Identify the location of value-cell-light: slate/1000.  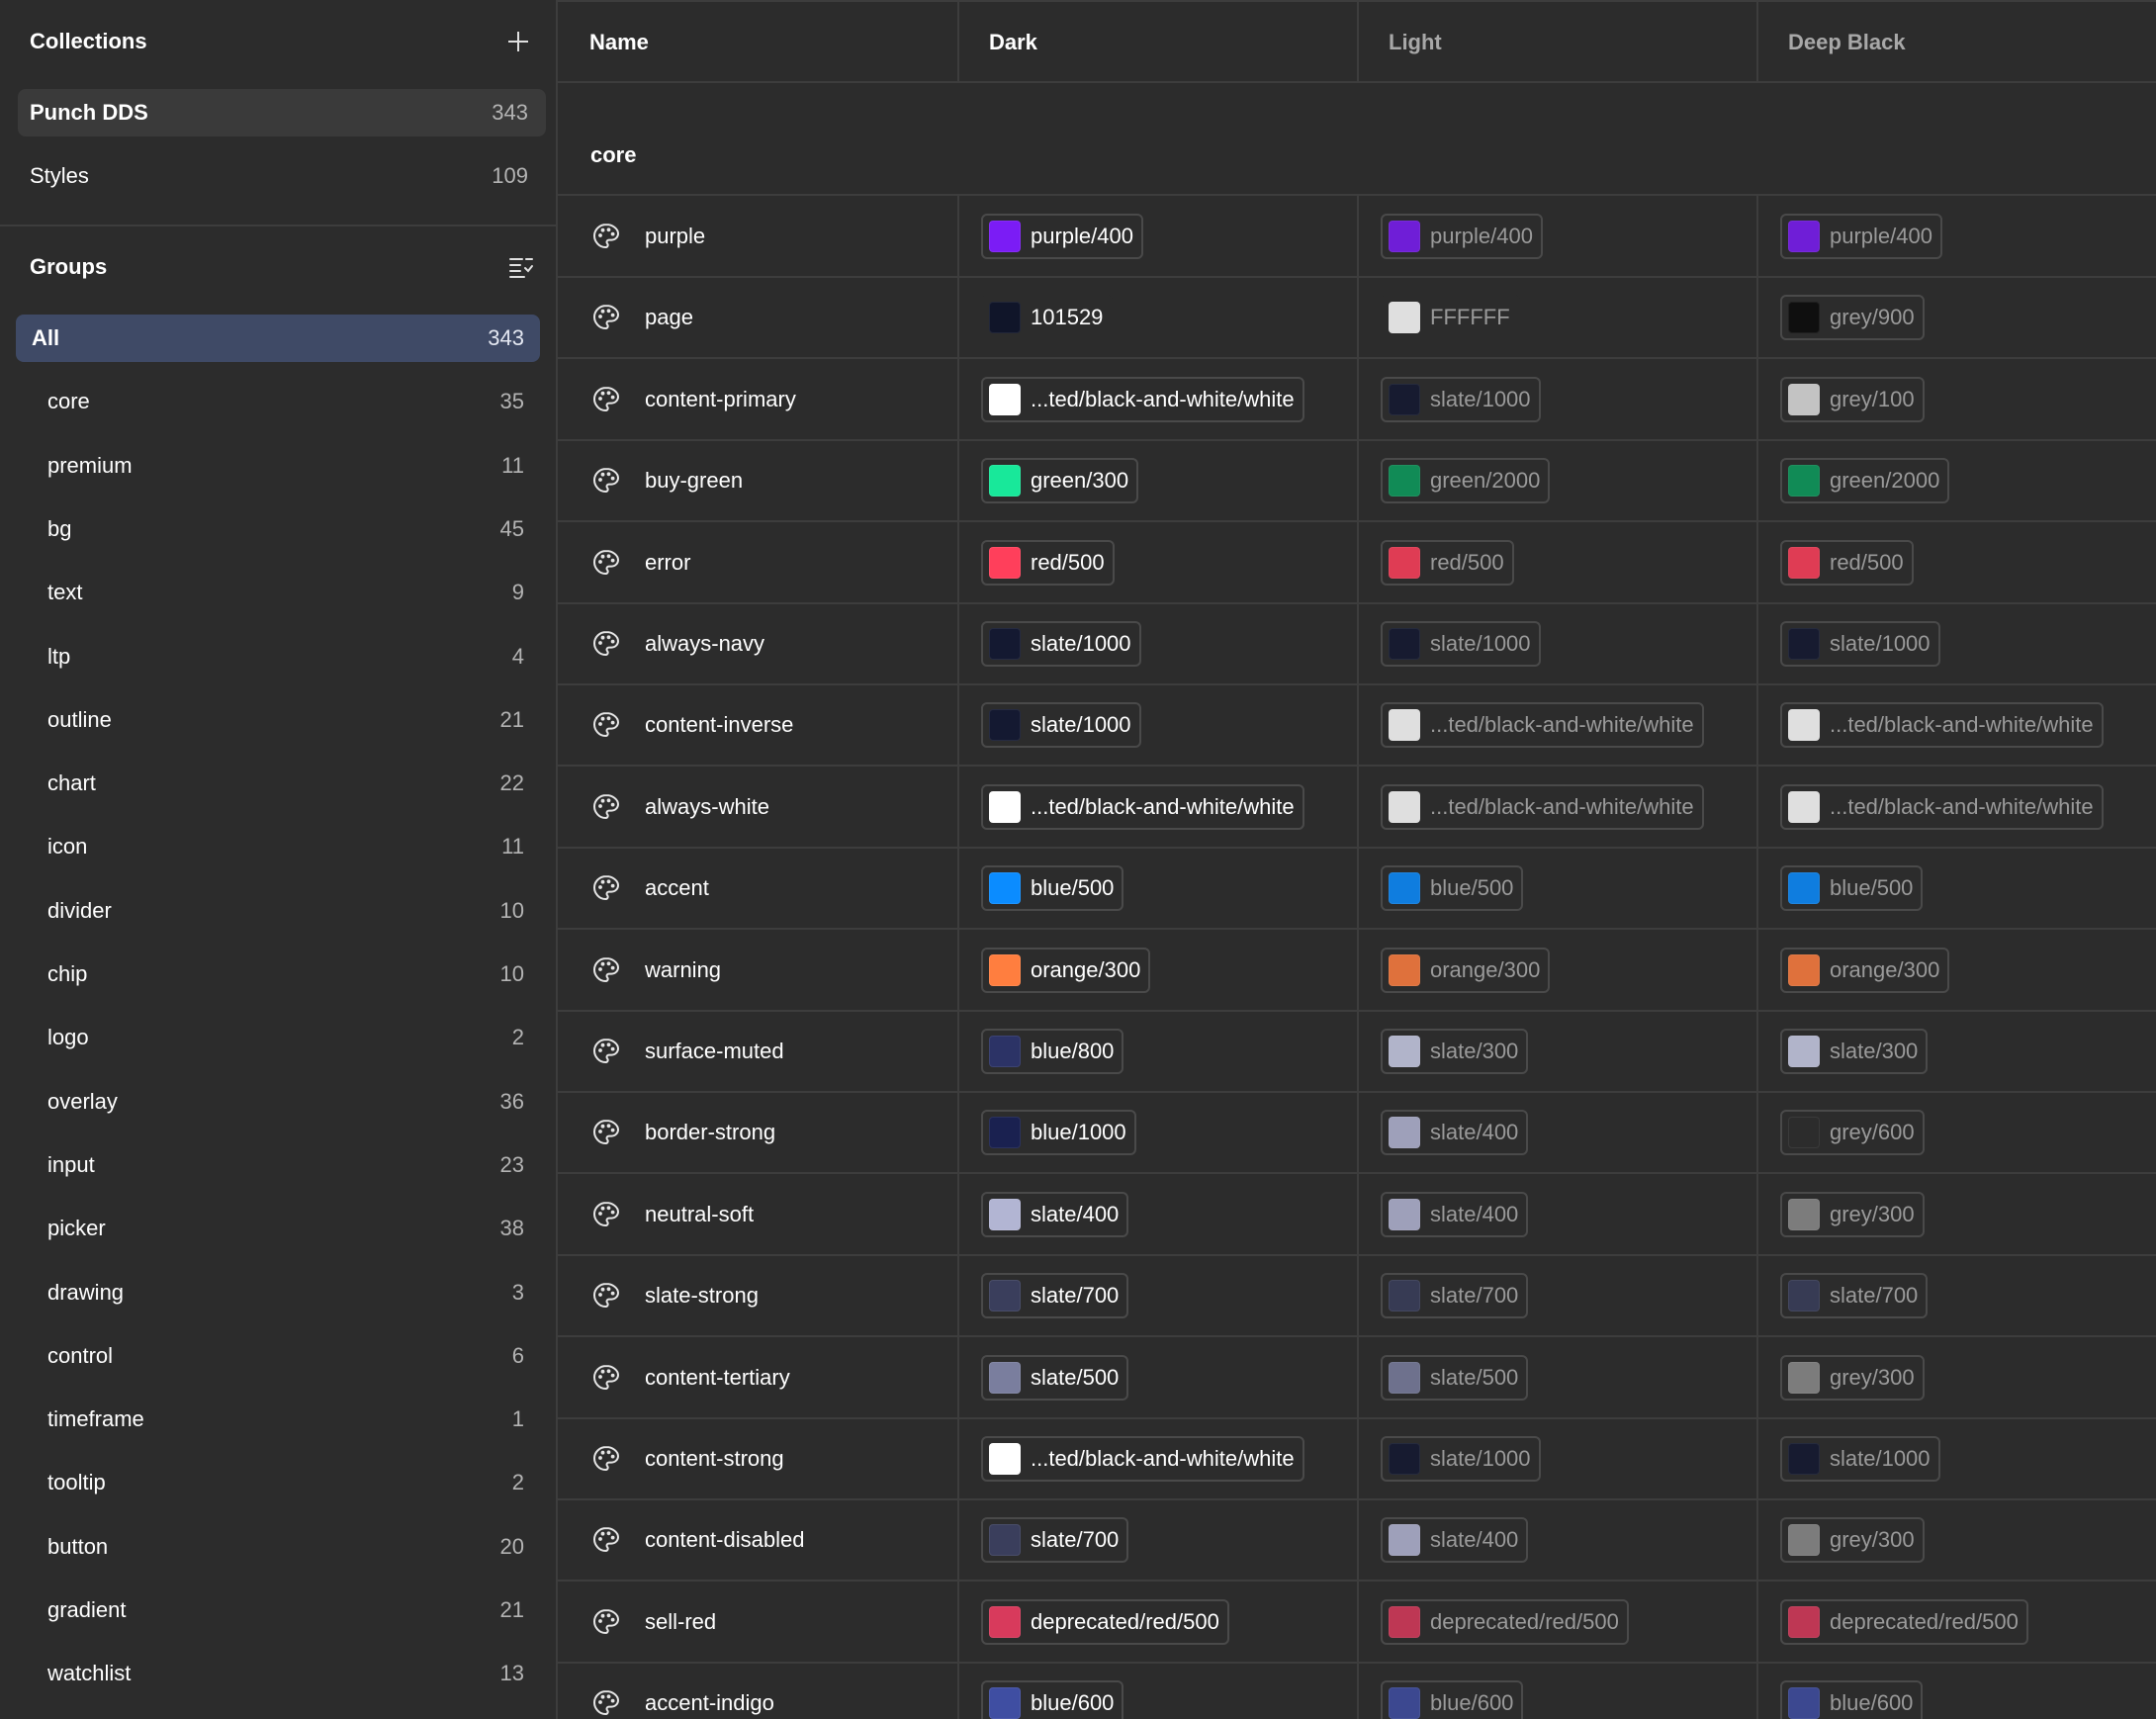
(1568, 643).